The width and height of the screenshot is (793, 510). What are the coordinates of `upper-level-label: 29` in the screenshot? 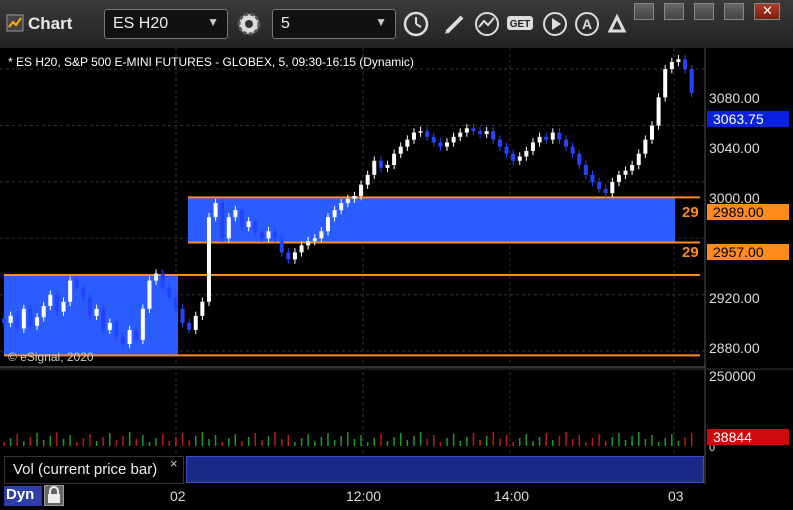 It's located at (690, 212).